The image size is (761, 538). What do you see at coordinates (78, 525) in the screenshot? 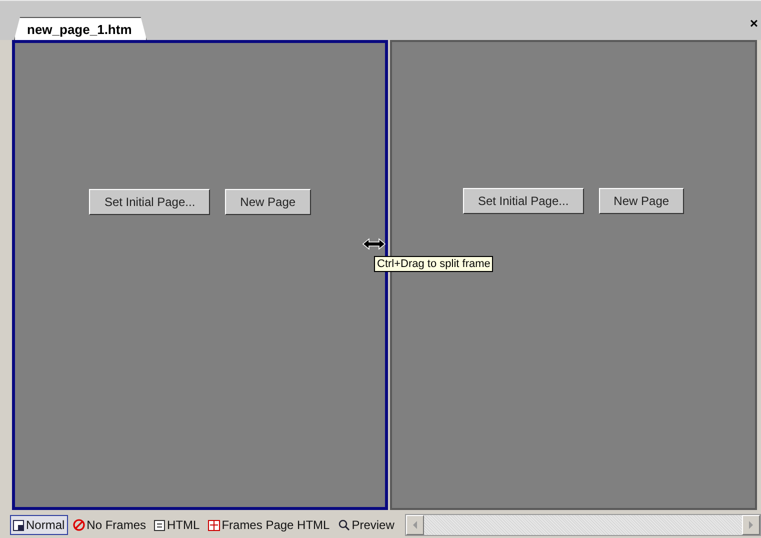
I see `no-entry-icon` at bounding box center [78, 525].